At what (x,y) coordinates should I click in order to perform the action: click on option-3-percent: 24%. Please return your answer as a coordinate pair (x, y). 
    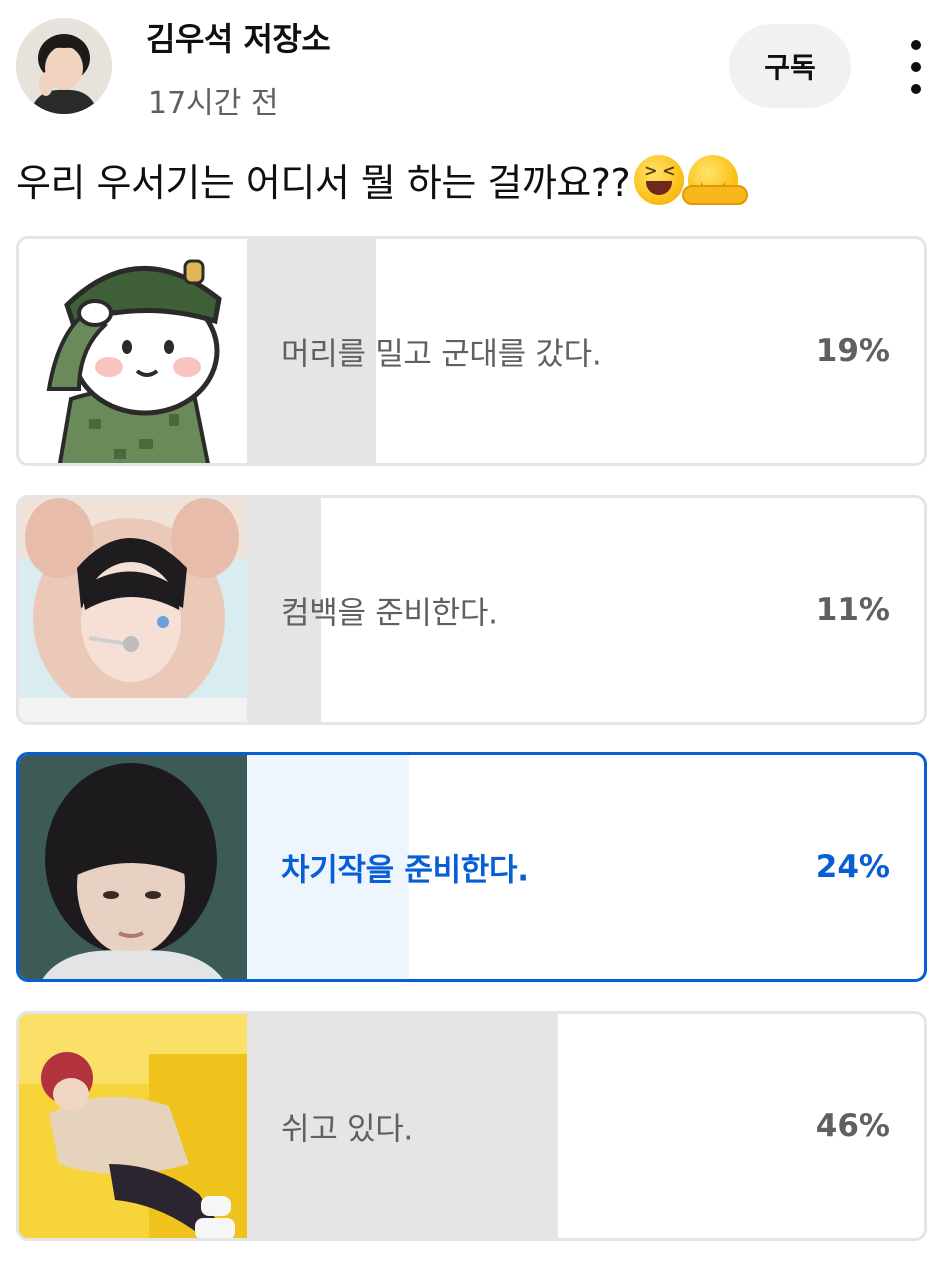
    Looking at the image, I should click on (852, 867).